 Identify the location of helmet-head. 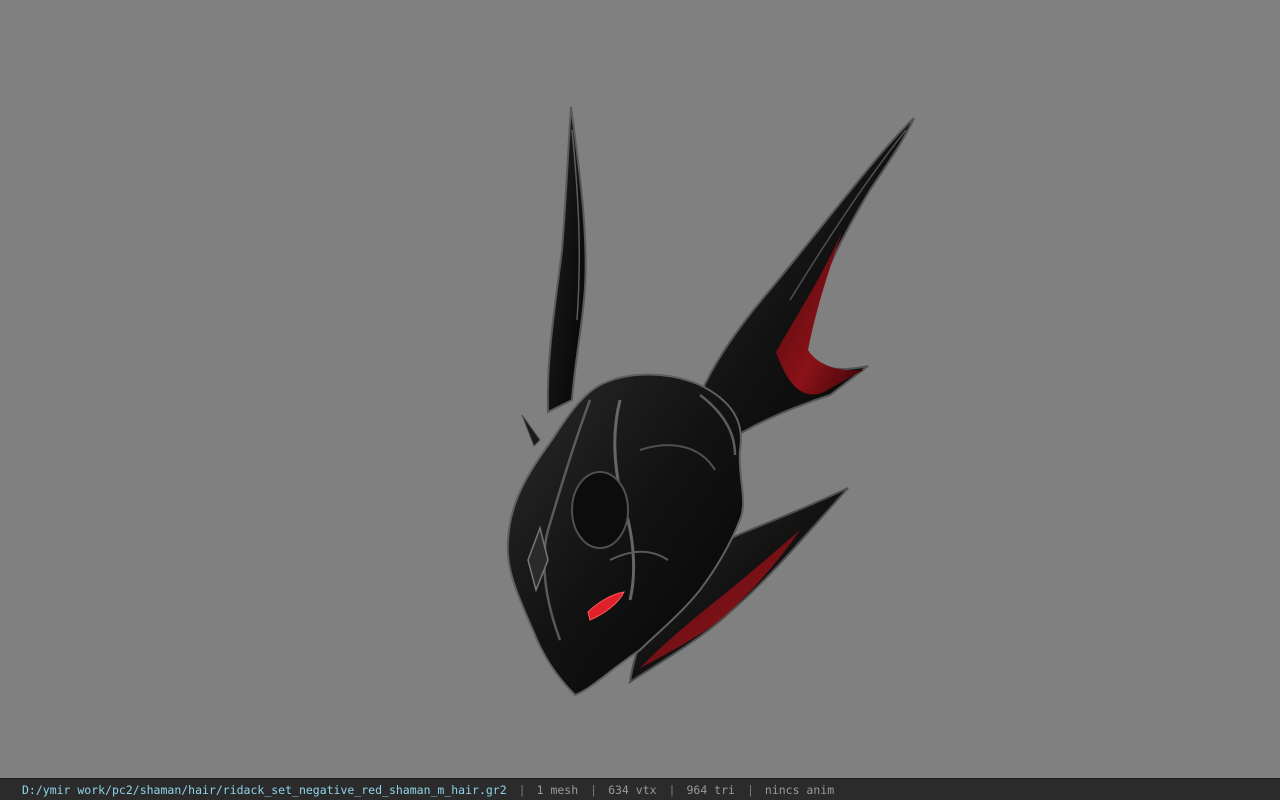
(625, 535).